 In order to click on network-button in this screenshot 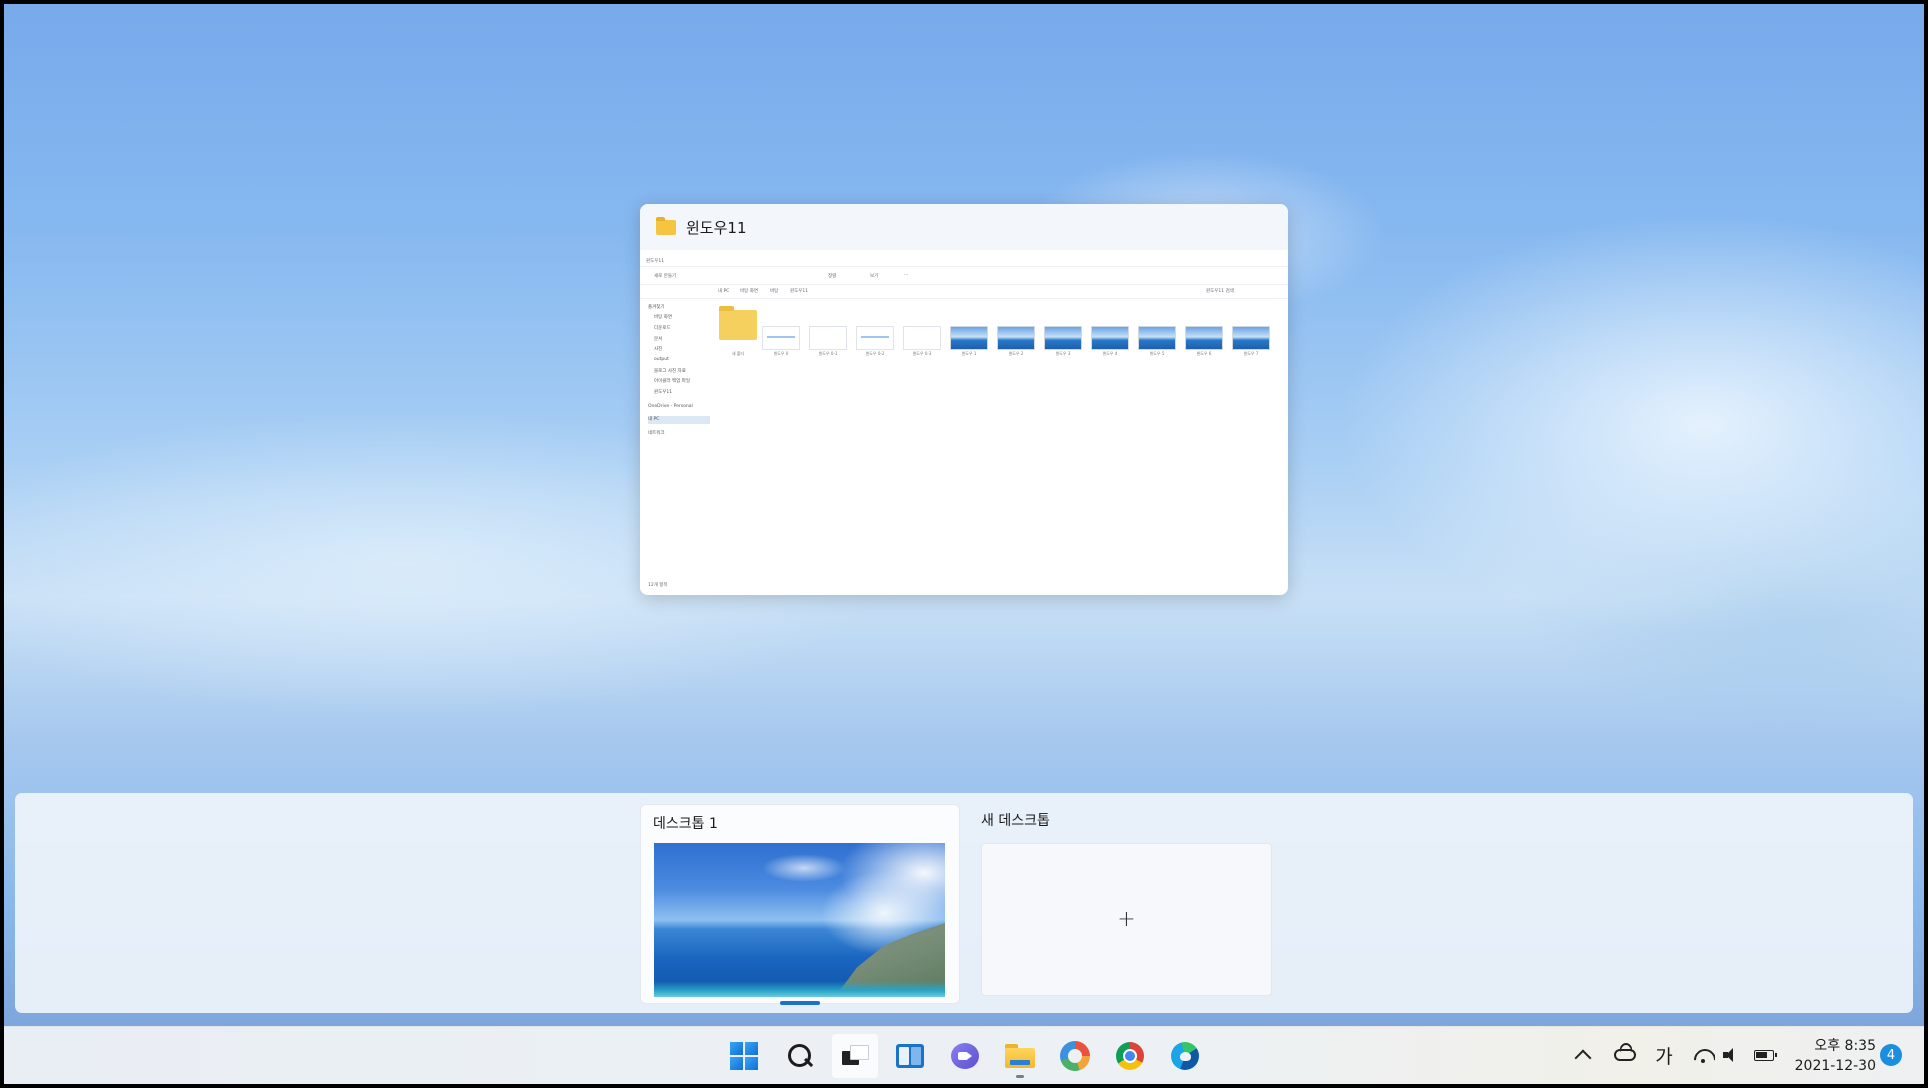, I will do `click(1704, 1055)`.